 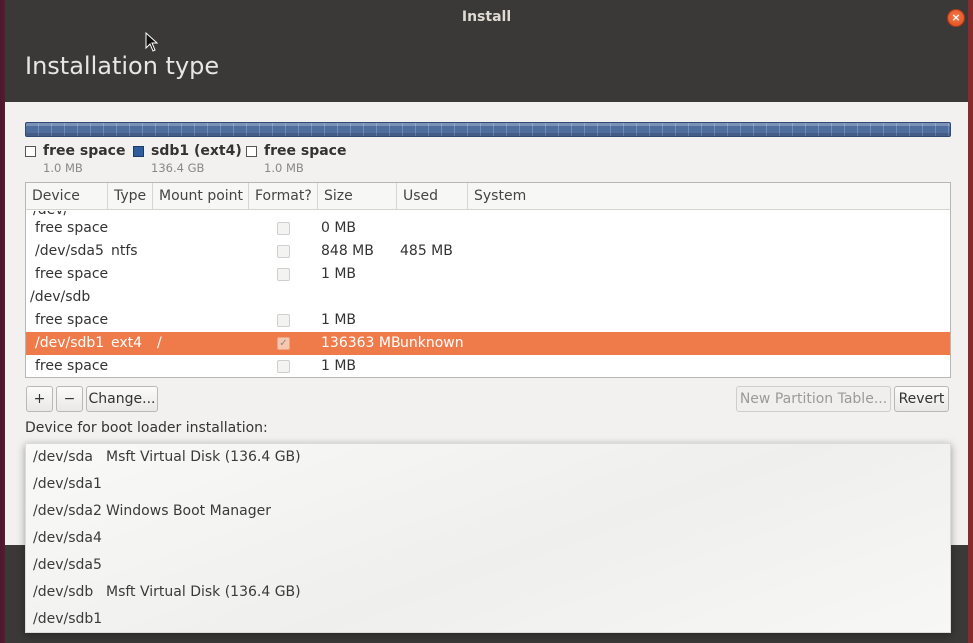 I want to click on add-partition-button: +, so click(x=39, y=399).